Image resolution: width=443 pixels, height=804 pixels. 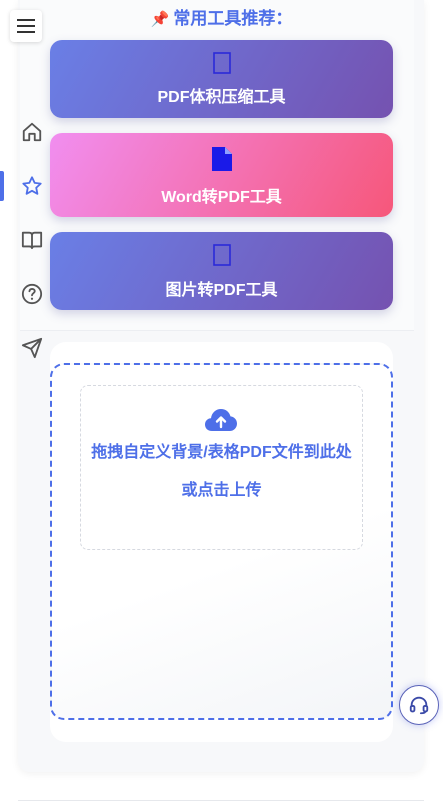 What do you see at coordinates (221, 420) in the screenshot?
I see `cloud-upload-icon` at bounding box center [221, 420].